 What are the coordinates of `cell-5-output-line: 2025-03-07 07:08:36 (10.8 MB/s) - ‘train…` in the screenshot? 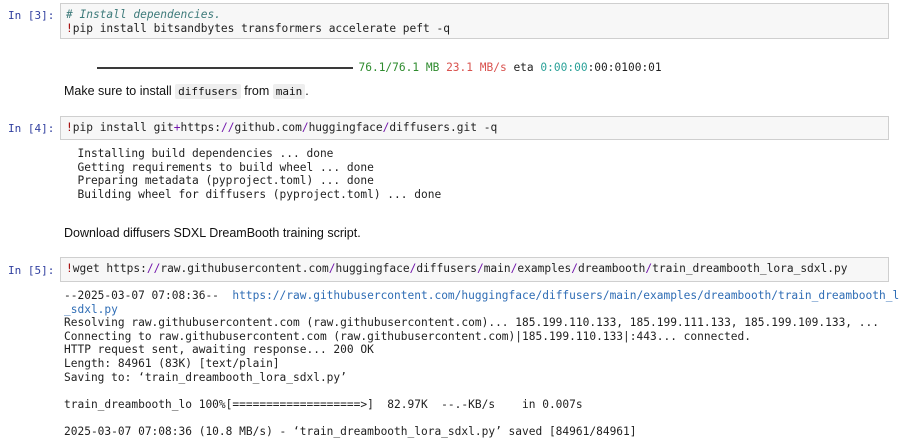 It's located at (350, 431).